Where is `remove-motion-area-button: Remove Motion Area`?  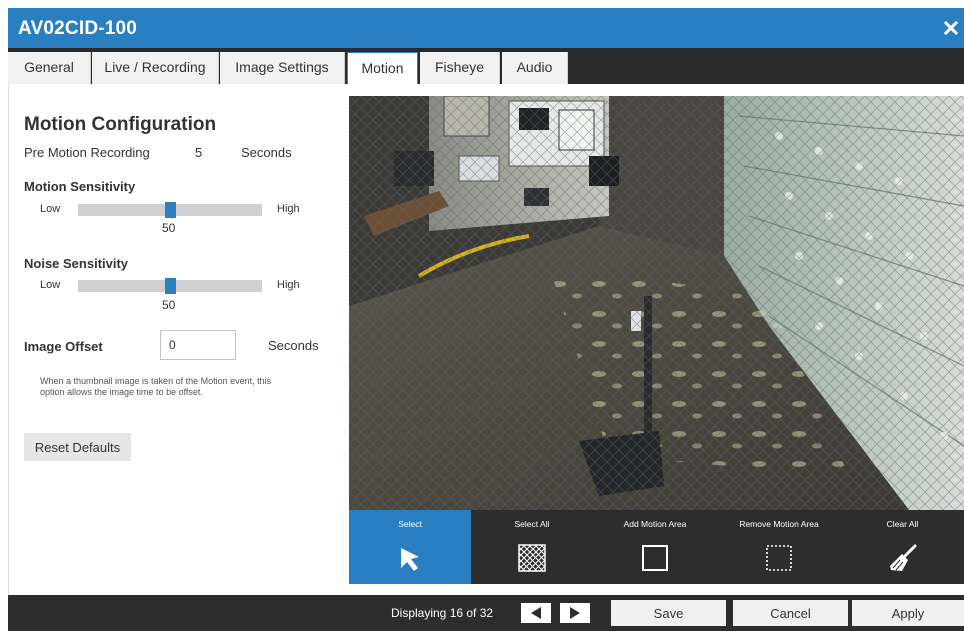 remove-motion-area-button: Remove Motion Area is located at coordinates (779, 547).